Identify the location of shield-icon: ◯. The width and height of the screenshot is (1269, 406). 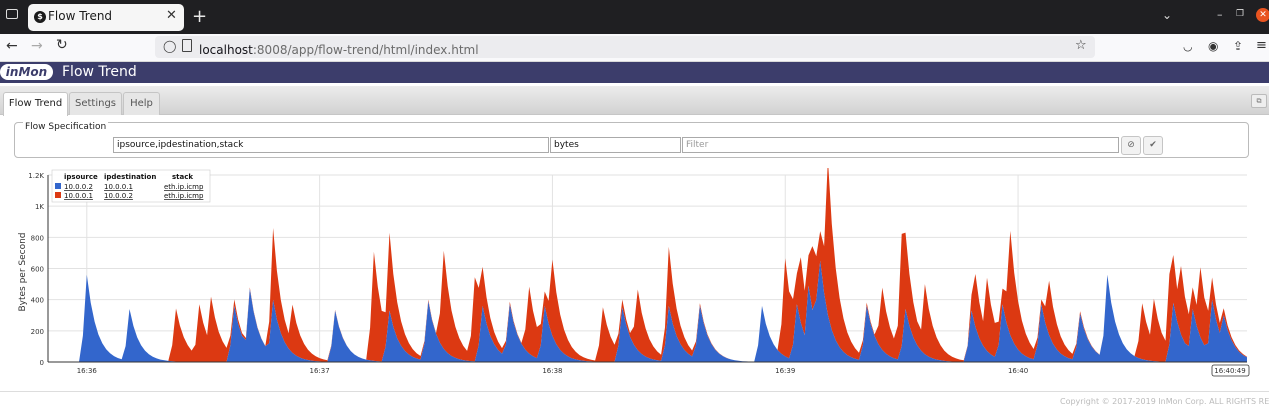
(169, 46).